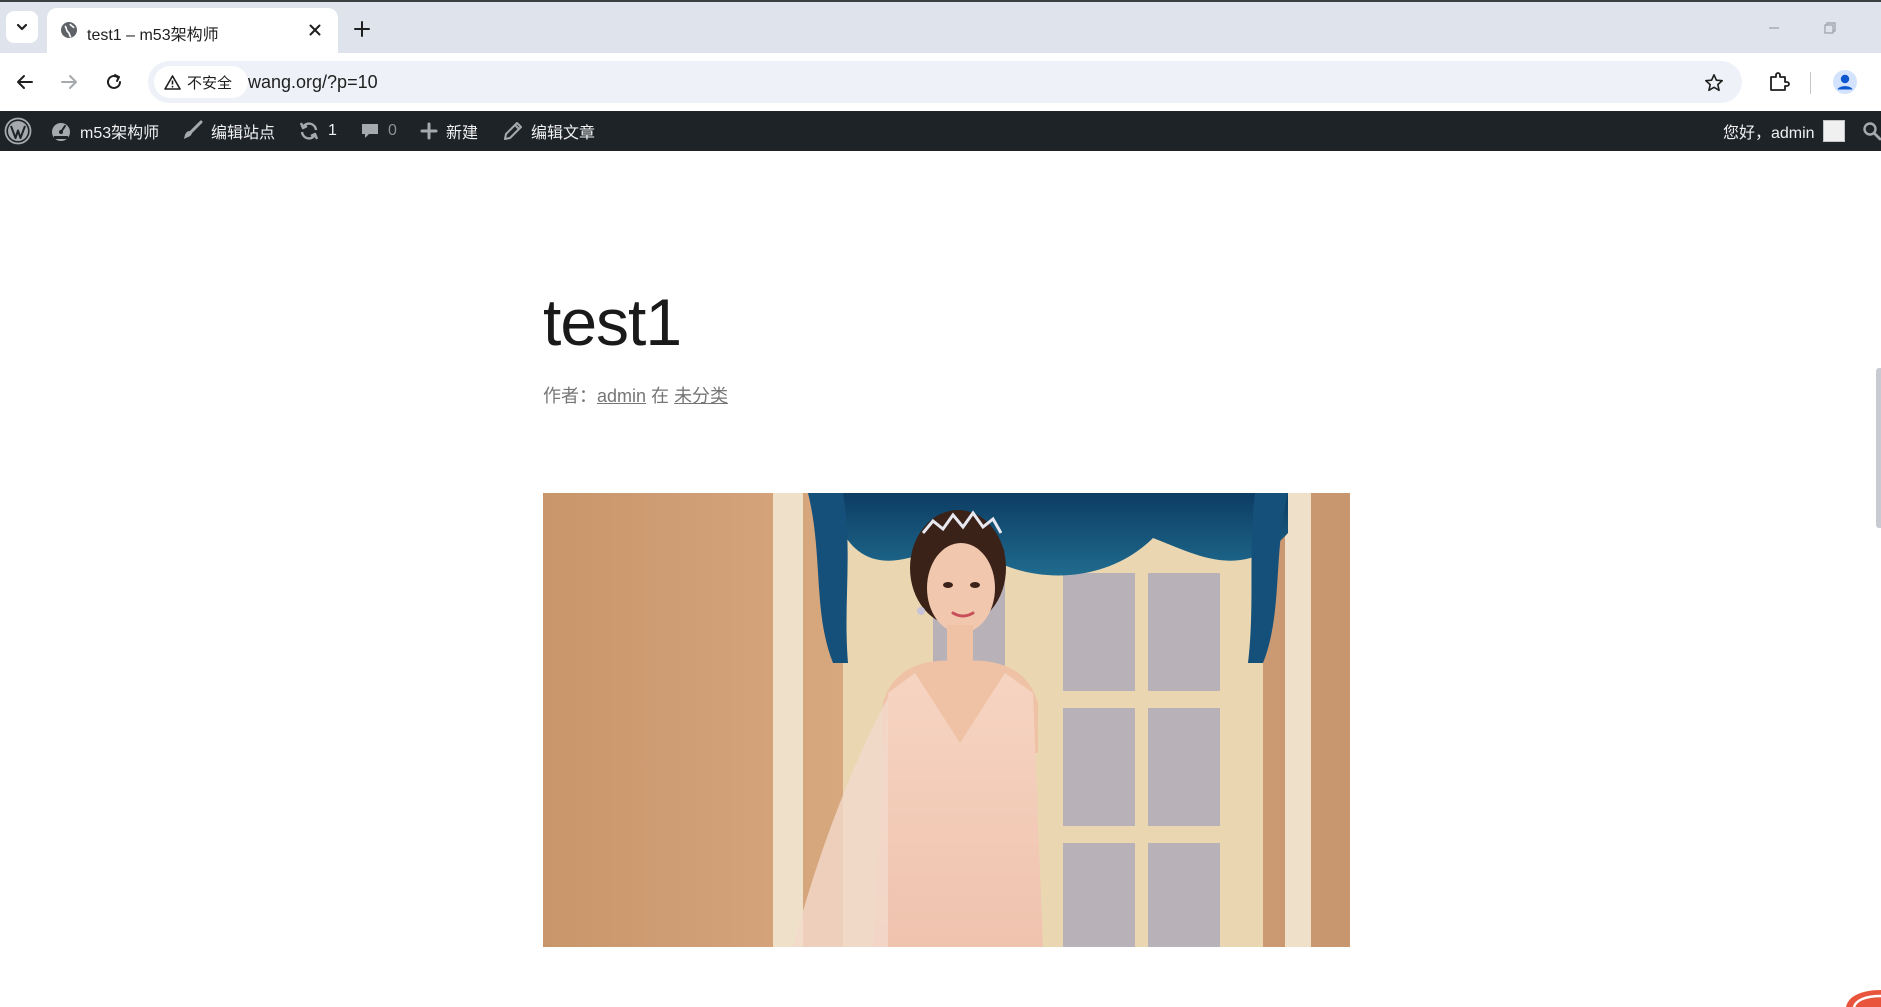 Image resolution: width=1881 pixels, height=1007 pixels. I want to click on extensions-button, so click(1779, 82).